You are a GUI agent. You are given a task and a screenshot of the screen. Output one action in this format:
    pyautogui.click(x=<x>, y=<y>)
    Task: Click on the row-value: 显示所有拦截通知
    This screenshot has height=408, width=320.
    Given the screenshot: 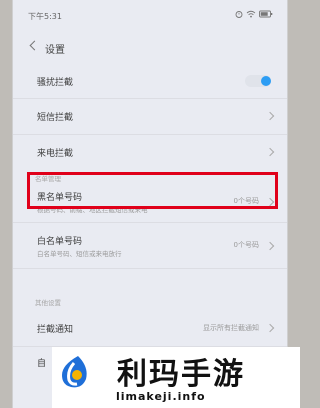 What is the action you would take?
    pyautogui.click(x=231, y=328)
    